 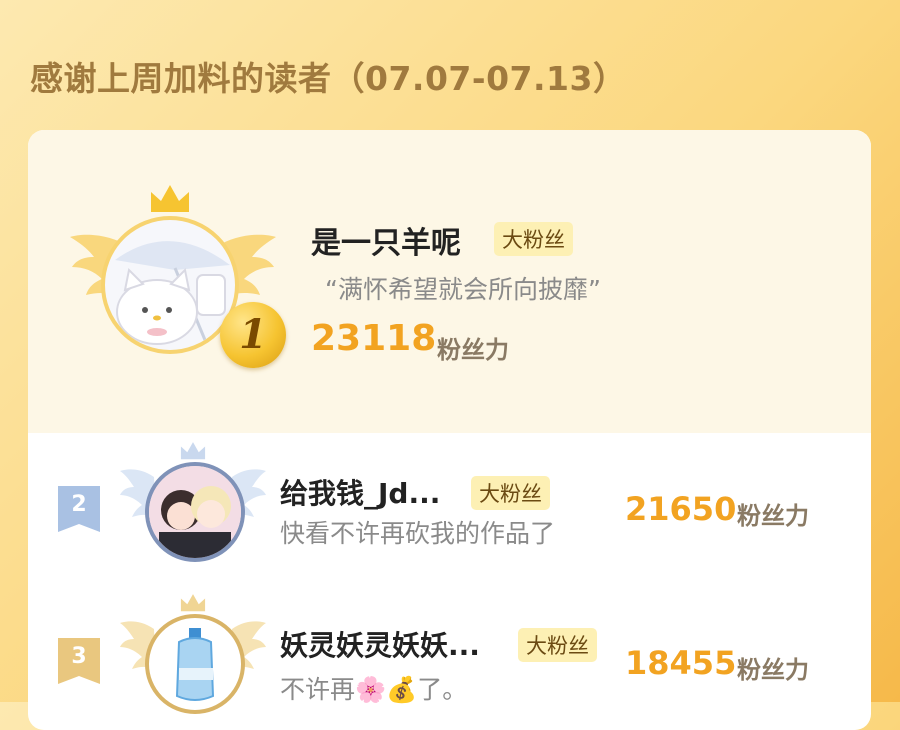 What do you see at coordinates (510, 493) in the screenshot?
I see `rank-2-badge: 大粉丝` at bounding box center [510, 493].